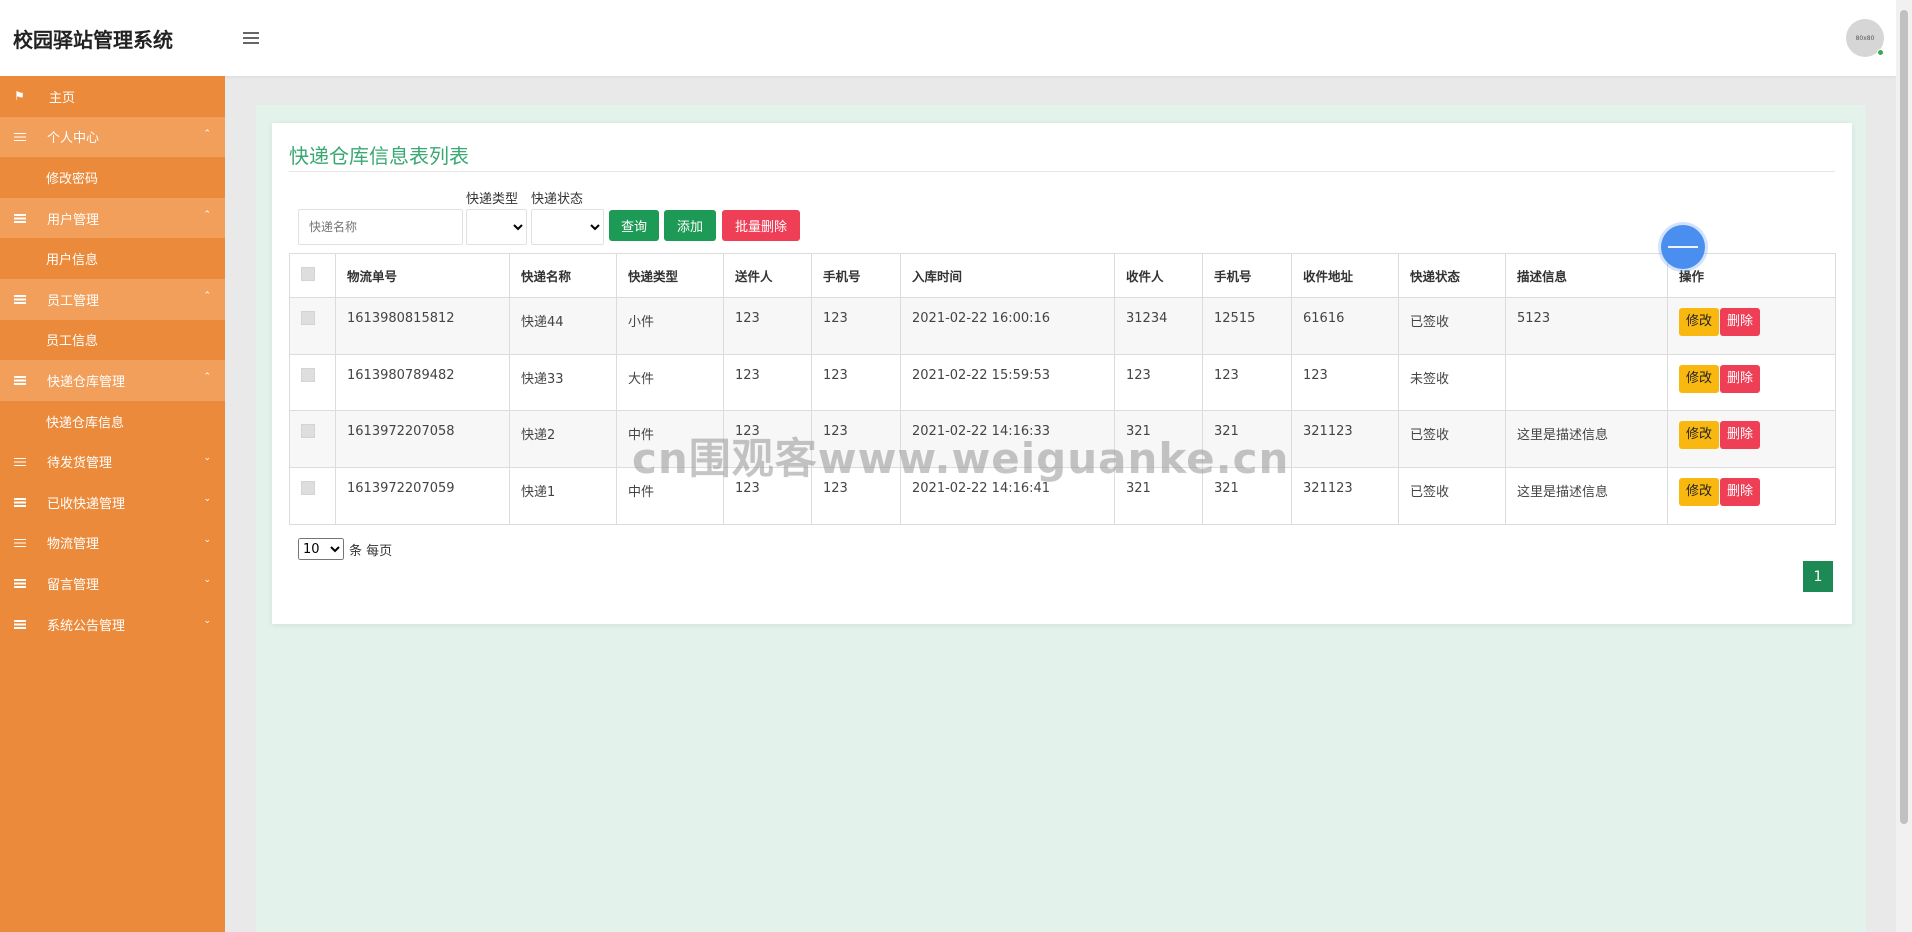 This screenshot has width=1912, height=932. I want to click on table-cell: 小件, so click(670, 326).